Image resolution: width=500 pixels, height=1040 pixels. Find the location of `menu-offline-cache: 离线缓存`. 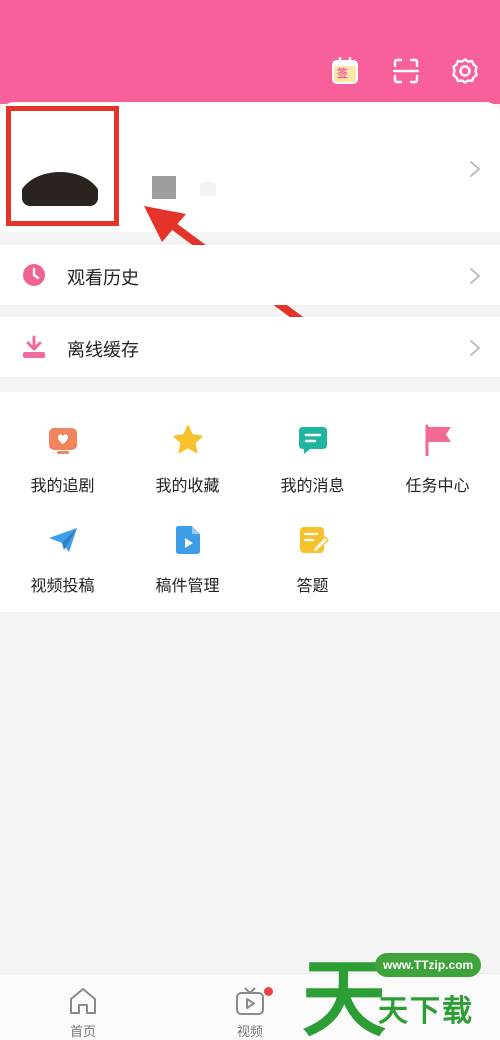

menu-offline-cache: 离线缓存 is located at coordinates (250, 347).